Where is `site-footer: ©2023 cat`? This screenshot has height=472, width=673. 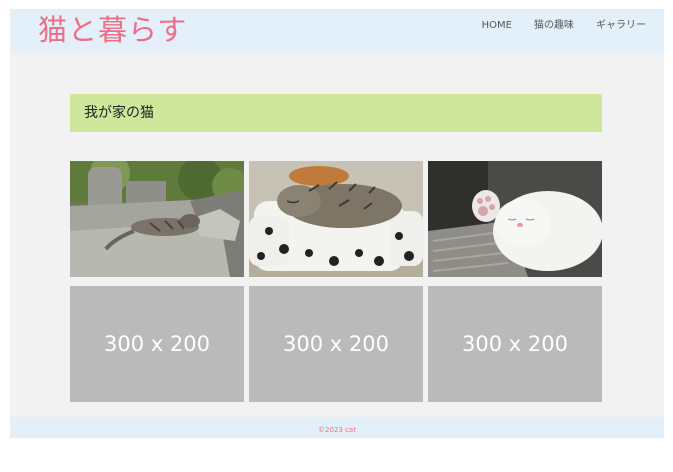
site-footer: ©2023 cat is located at coordinates (337, 427).